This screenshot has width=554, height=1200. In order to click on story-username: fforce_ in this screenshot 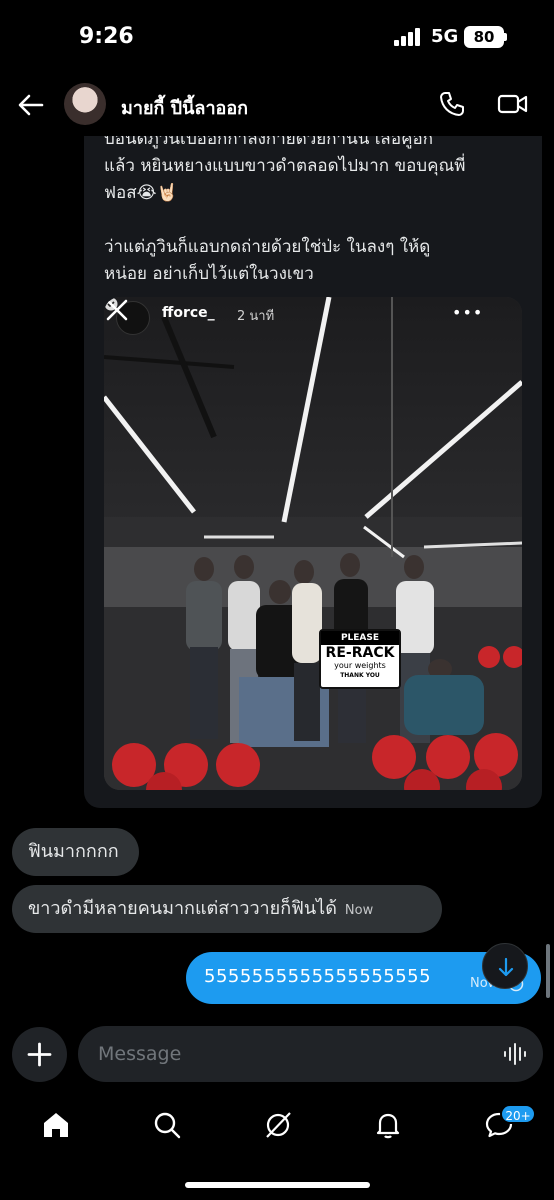, I will do `click(188, 313)`.